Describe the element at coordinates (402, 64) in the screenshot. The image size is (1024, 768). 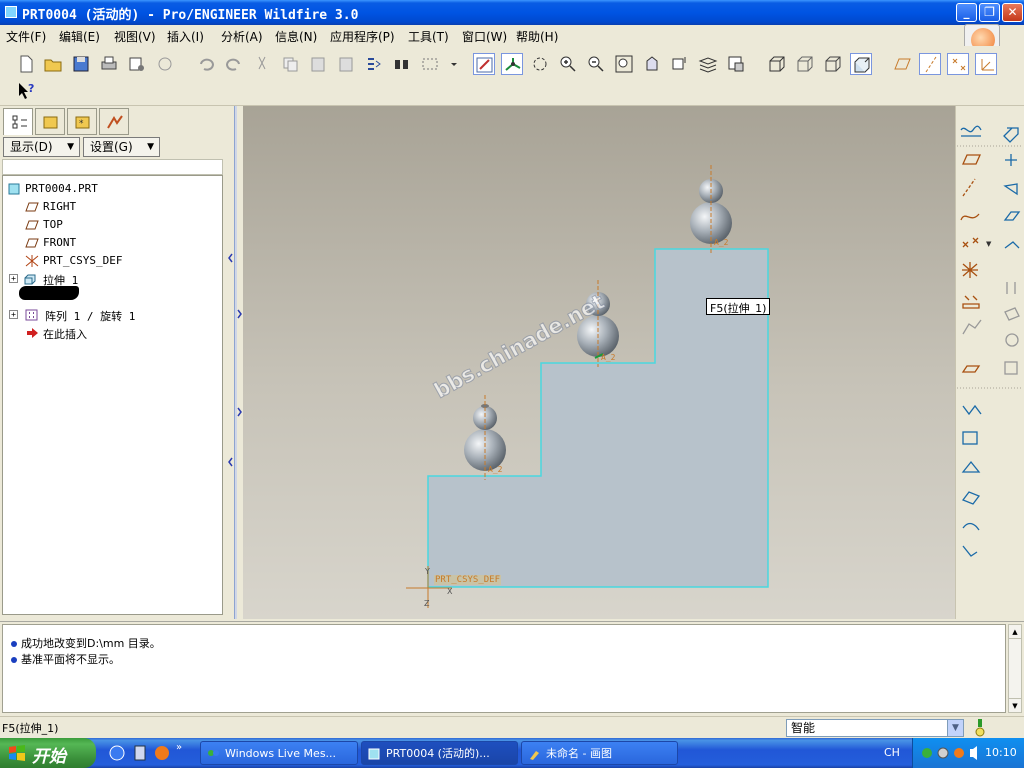
I see `find-icon` at that location.